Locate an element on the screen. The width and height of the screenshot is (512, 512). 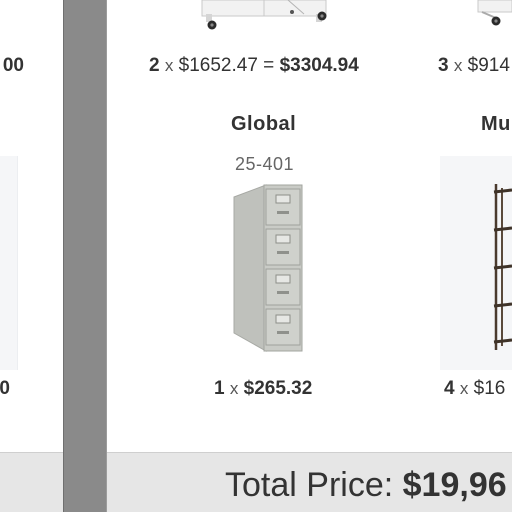
white-cart-wheels-image is located at coordinates (493, 15).